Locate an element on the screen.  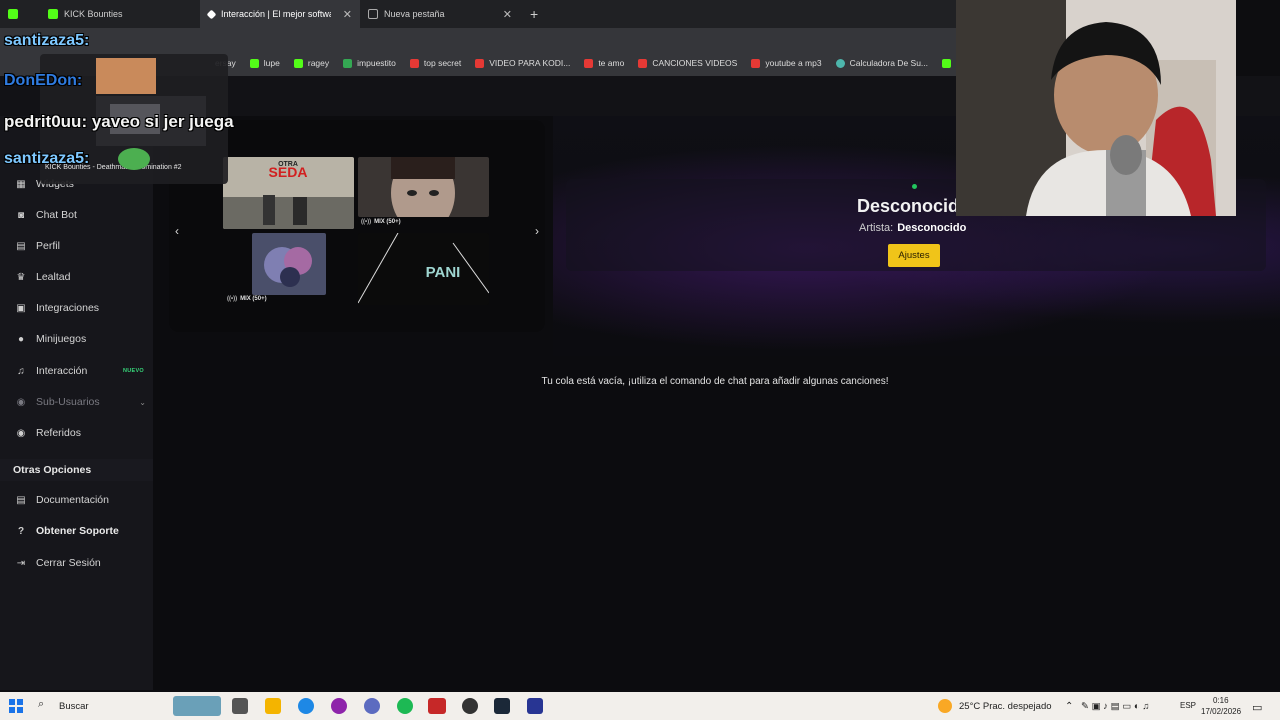
sidebar-section-otras-opciones: Otras Opciones is located at coordinates (76, 470).